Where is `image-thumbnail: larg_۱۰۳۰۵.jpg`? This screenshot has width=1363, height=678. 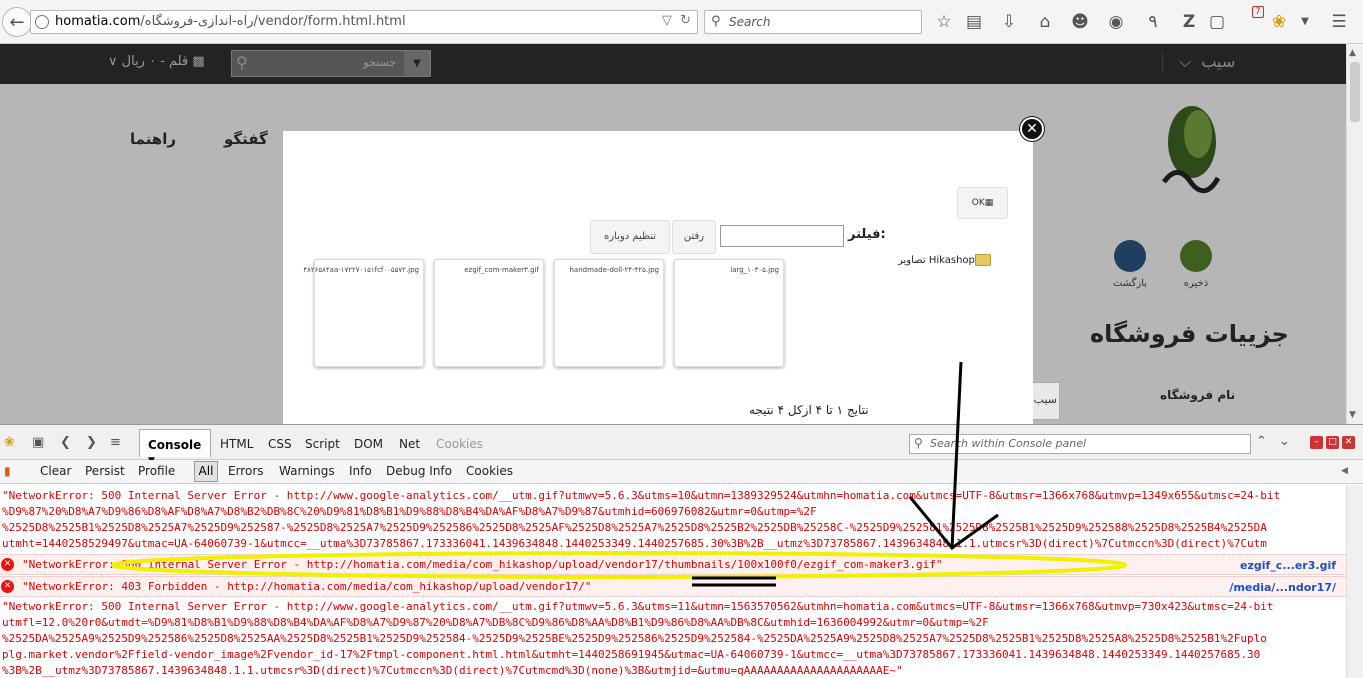
image-thumbnail: larg_۱۰۳۰۵.jpg is located at coordinates (729, 313).